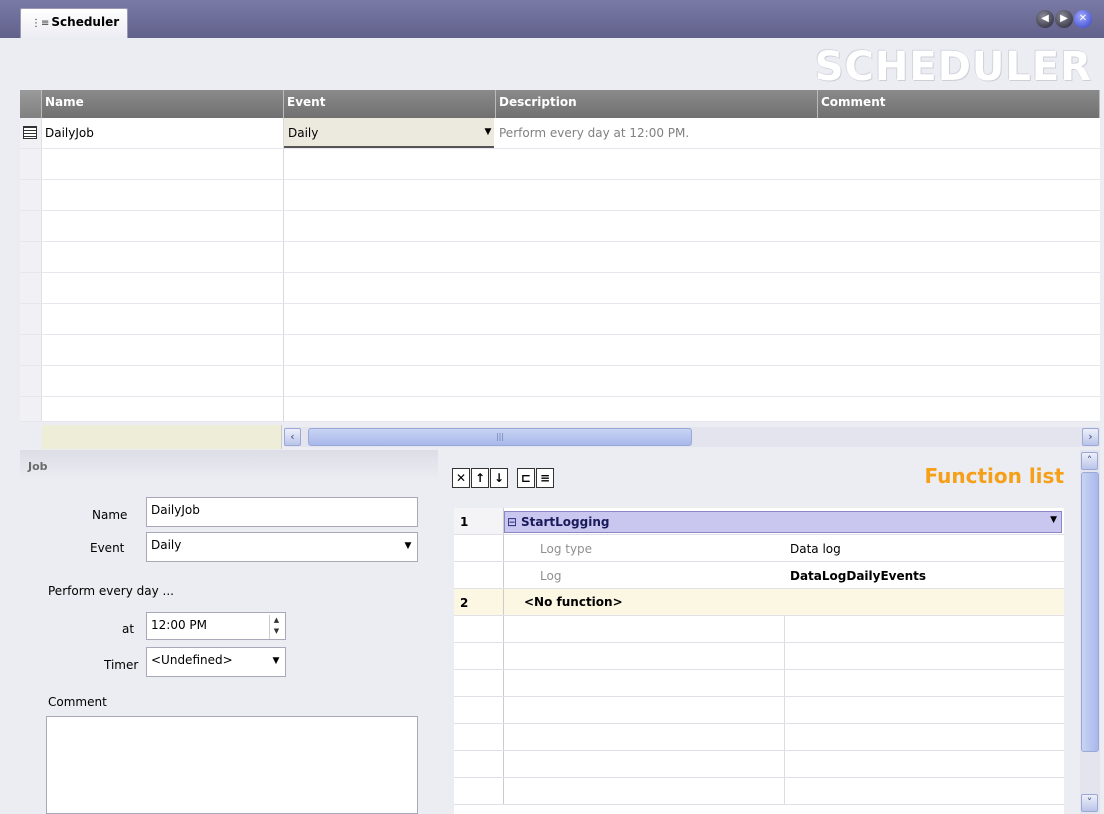 This screenshot has height=814, width=1104. I want to click on move-down-icon: ↓, so click(499, 478).